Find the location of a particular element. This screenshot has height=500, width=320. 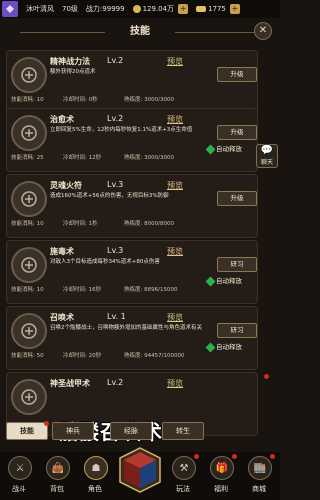

skill-stats: 技能消耗: 10 冷却时间: 0秒 熟练度: 3000/3000 is located at coordinates (132, 100).